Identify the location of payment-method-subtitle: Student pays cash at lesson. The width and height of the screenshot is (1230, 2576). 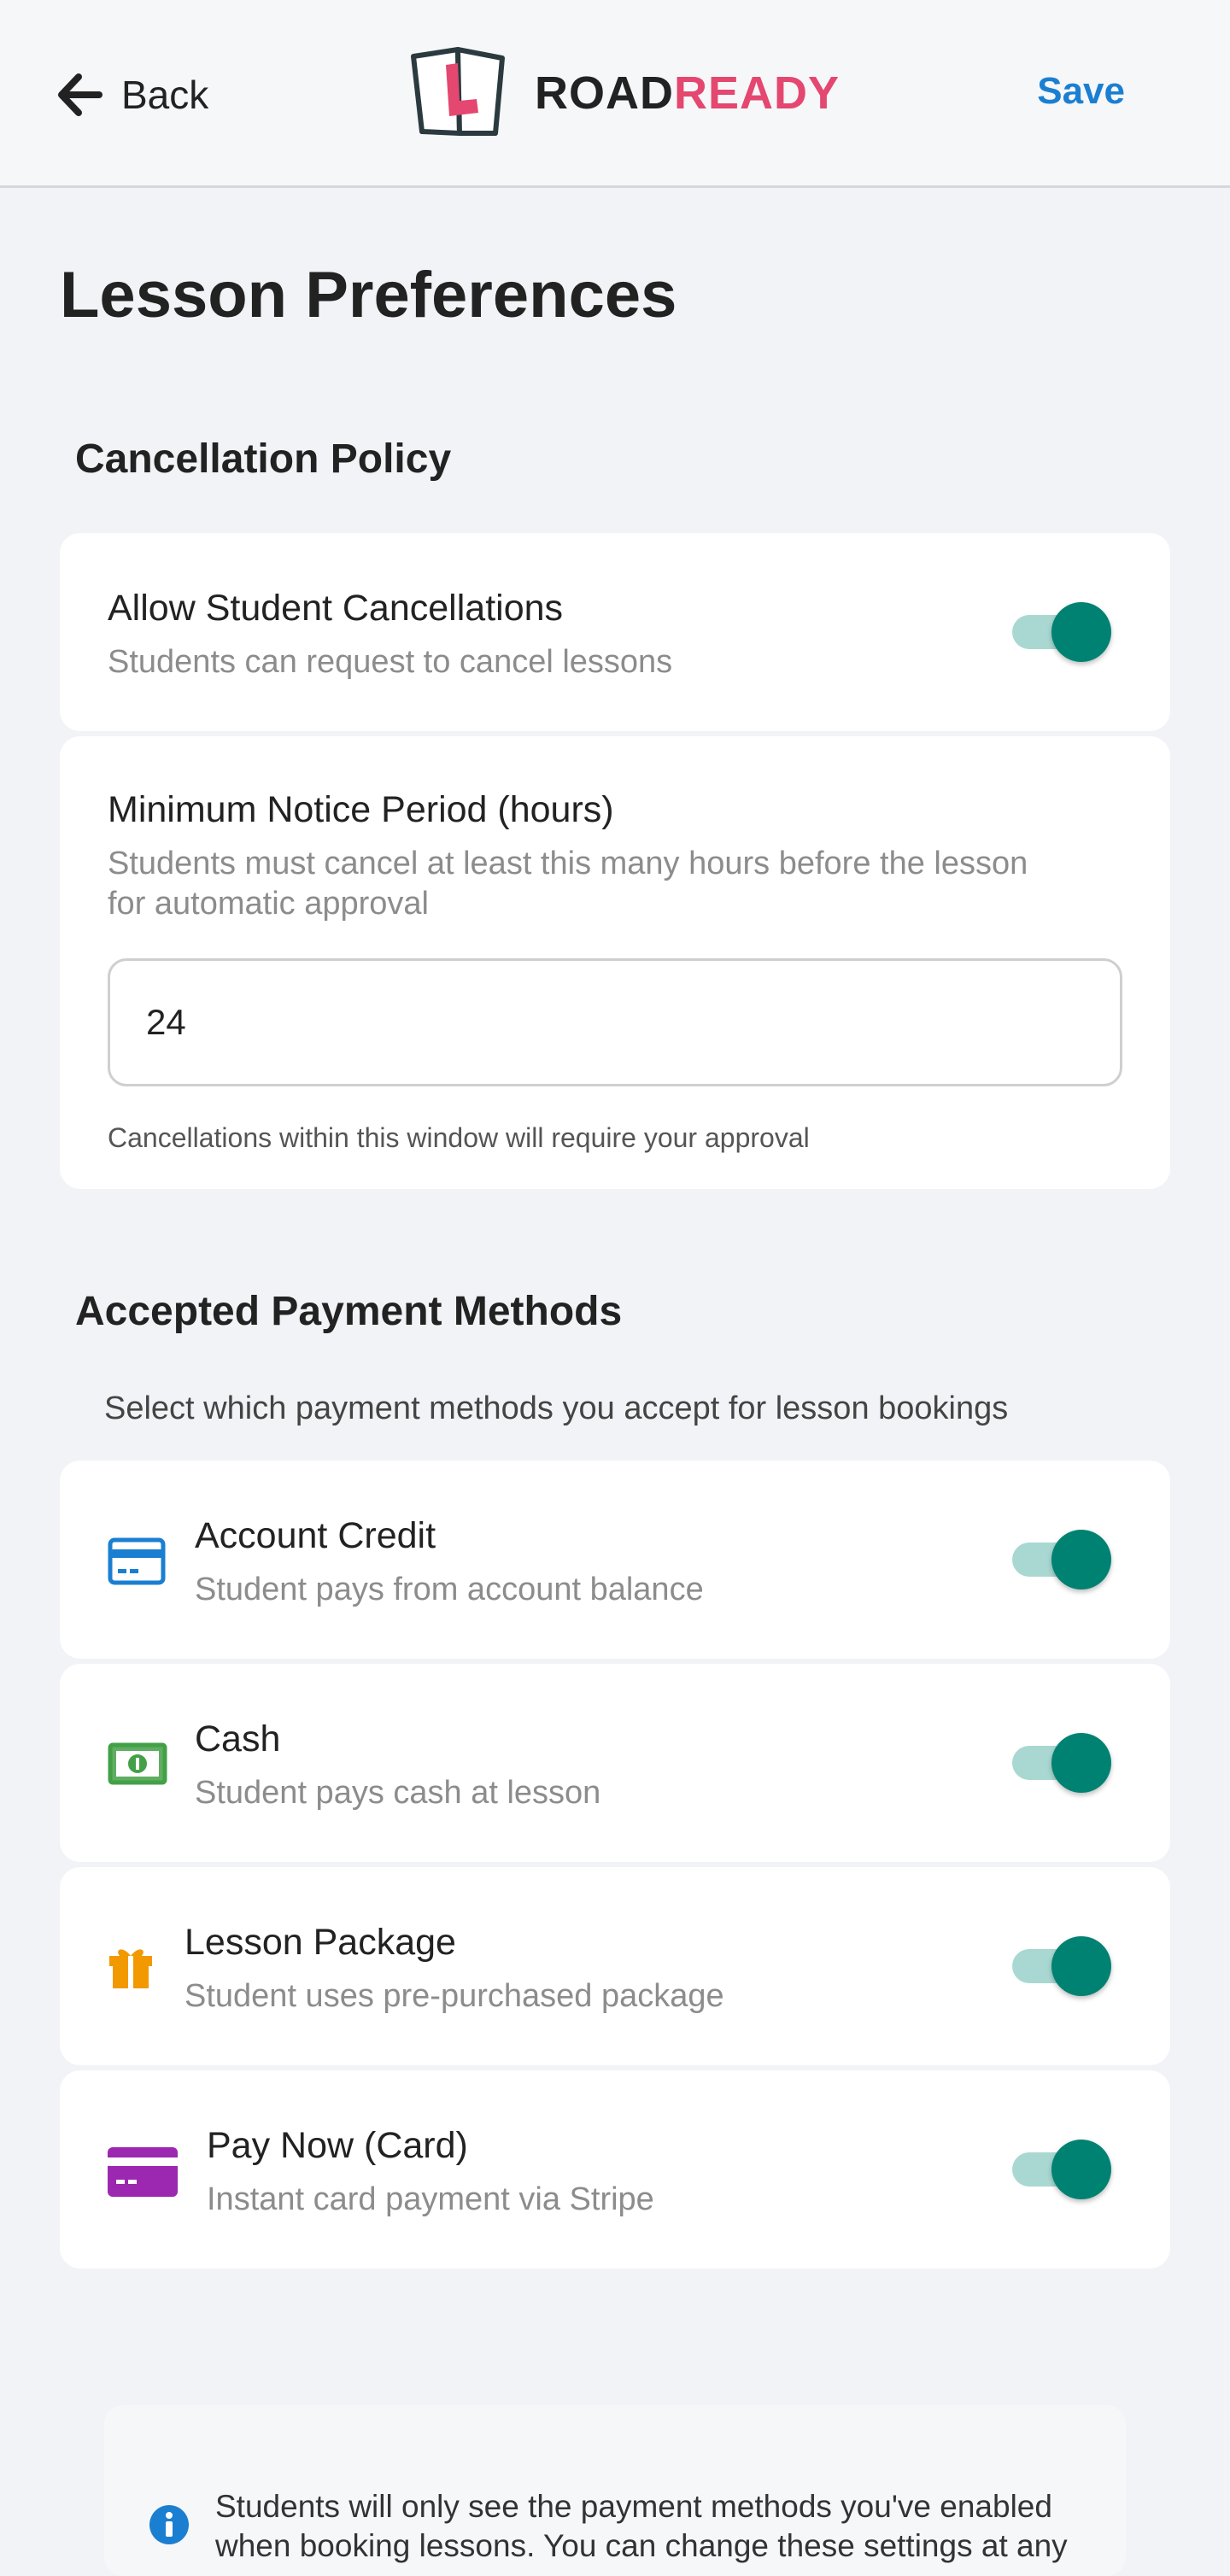
(398, 1793).